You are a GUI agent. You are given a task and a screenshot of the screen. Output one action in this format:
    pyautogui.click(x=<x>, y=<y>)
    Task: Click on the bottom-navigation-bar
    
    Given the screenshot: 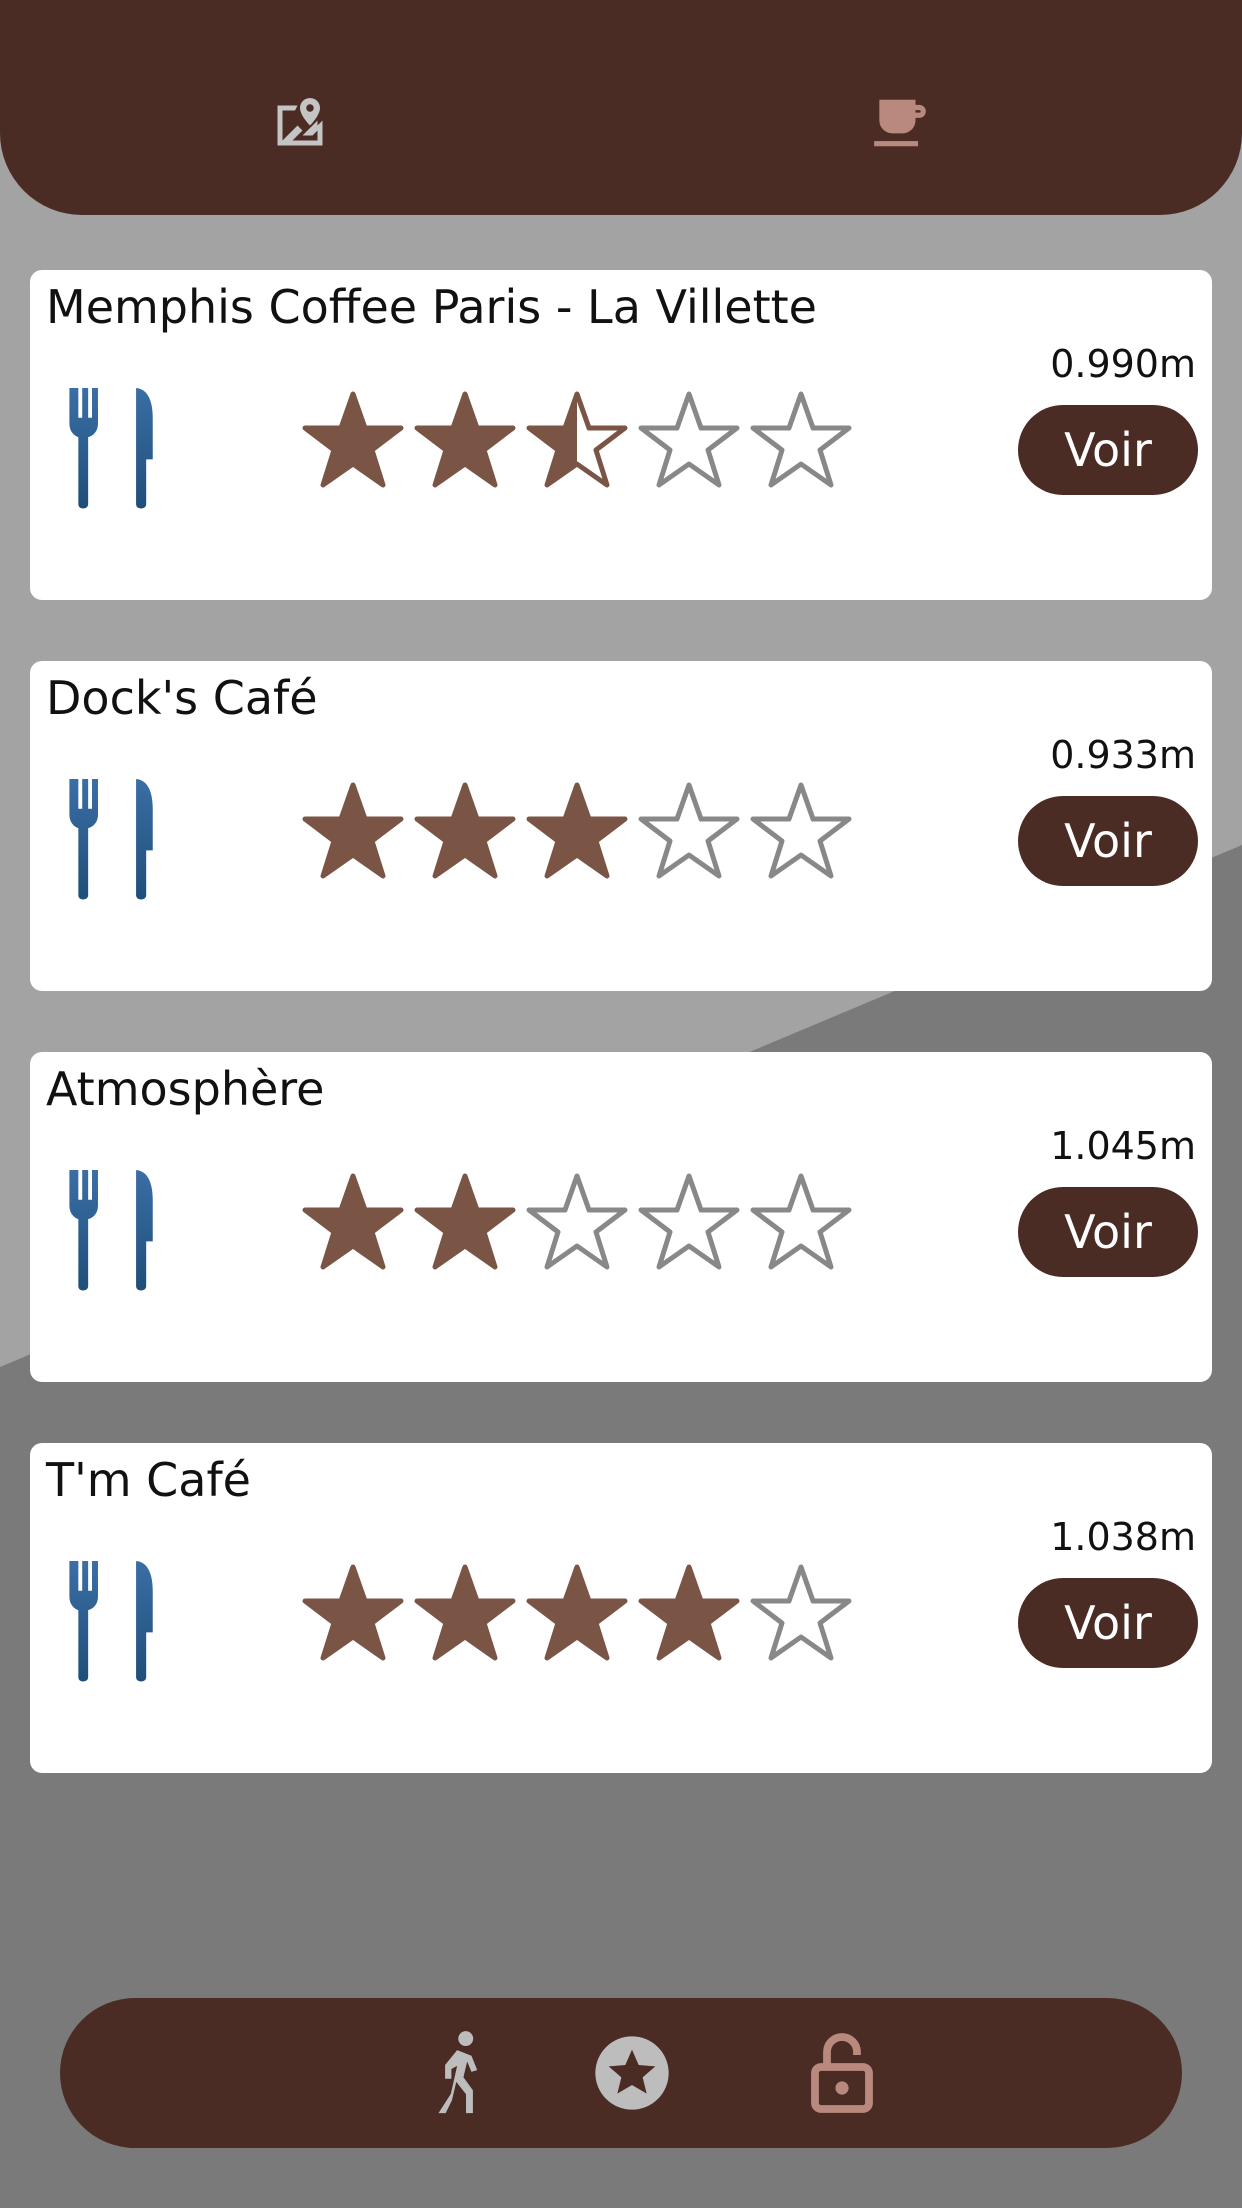 What is the action you would take?
    pyautogui.click(x=621, y=2073)
    